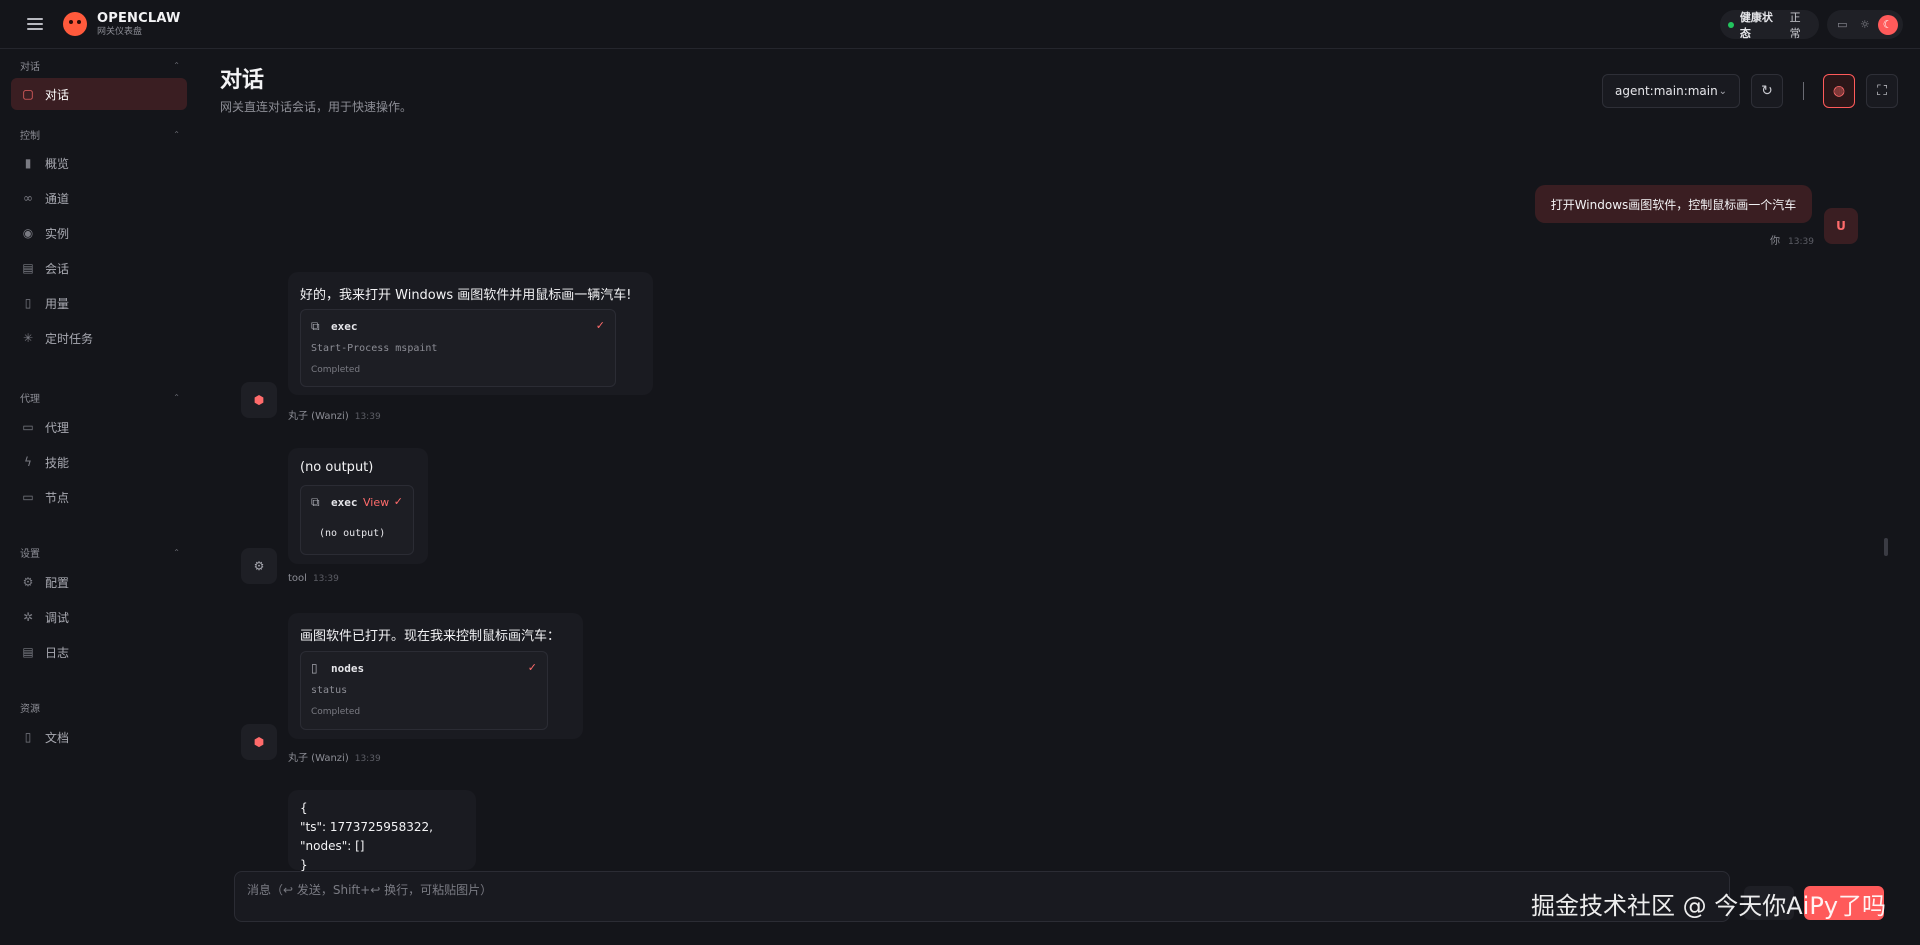 This screenshot has width=1920, height=945. I want to click on user-message-bubble: 打开Windows画图软件，控制鼠标画一个汽车, so click(1673, 204).